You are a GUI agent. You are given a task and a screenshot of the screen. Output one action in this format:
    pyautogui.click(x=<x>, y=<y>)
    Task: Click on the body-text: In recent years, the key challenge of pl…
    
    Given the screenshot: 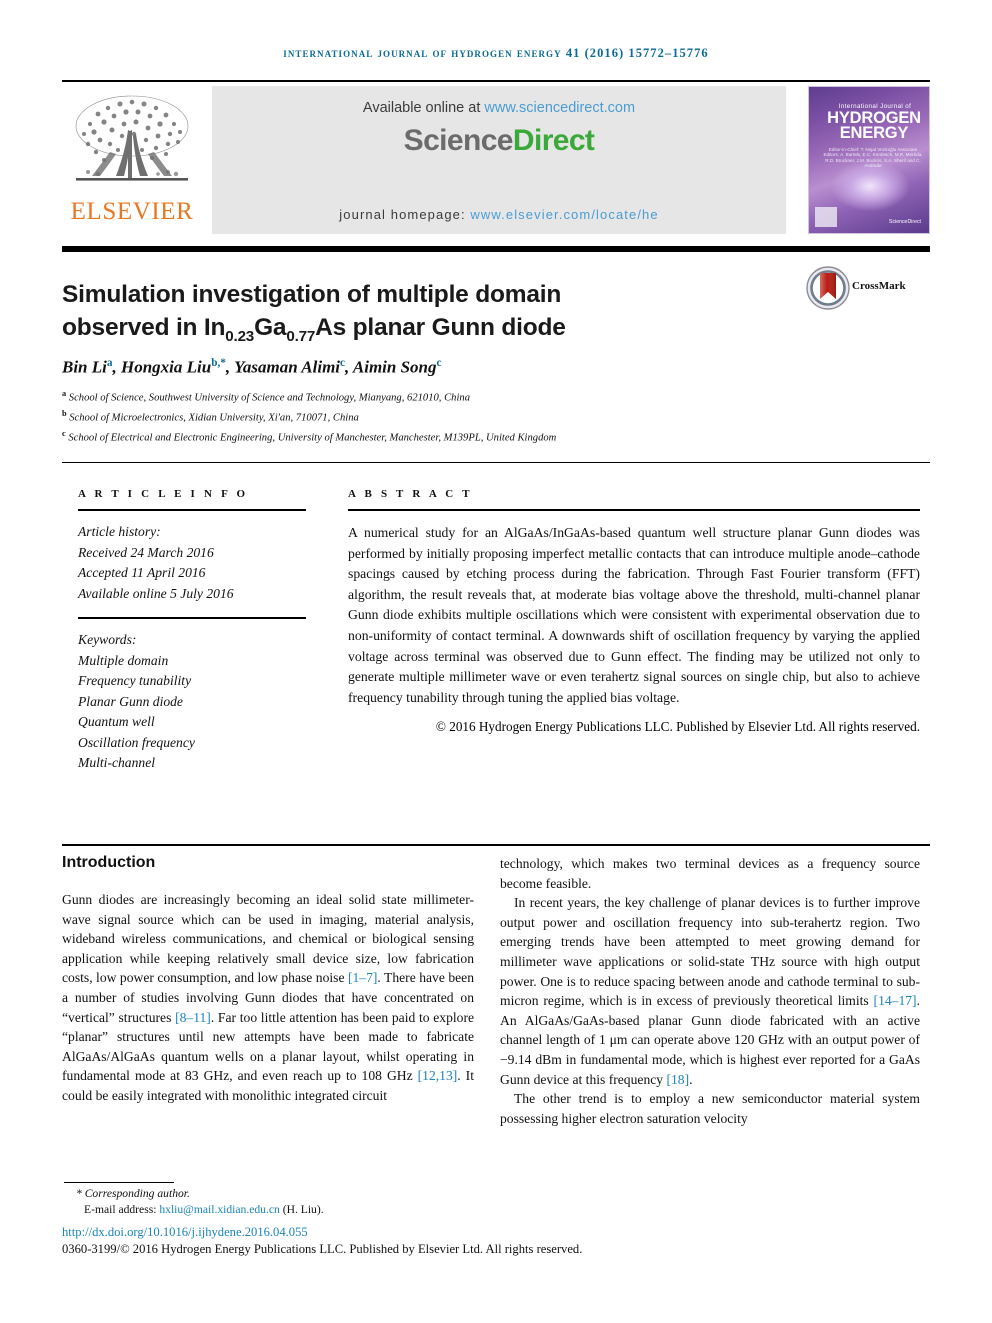 What is the action you would take?
    pyautogui.click(x=710, y=952)
    